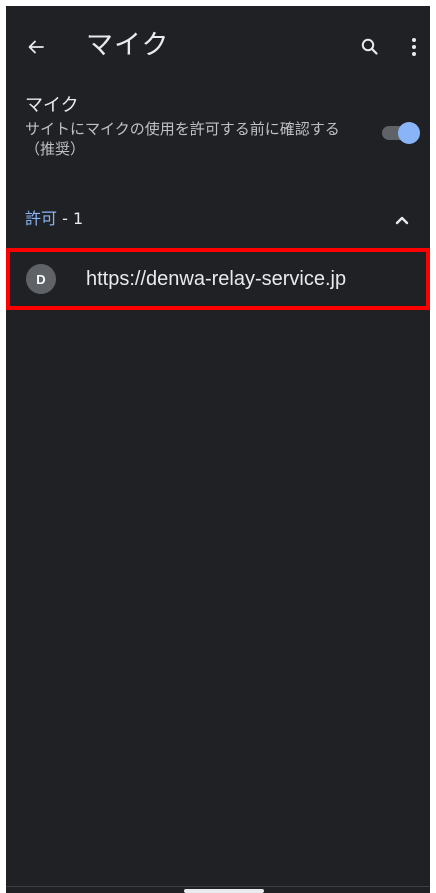  I want to click on microphone-toggle, so click(400, 132).